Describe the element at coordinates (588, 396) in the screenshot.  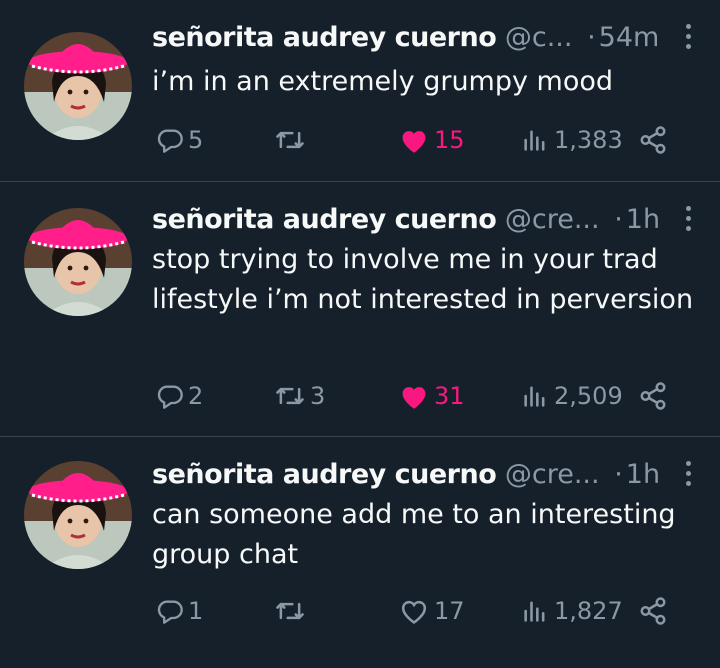
I see `views-count: 2,509` at that location.